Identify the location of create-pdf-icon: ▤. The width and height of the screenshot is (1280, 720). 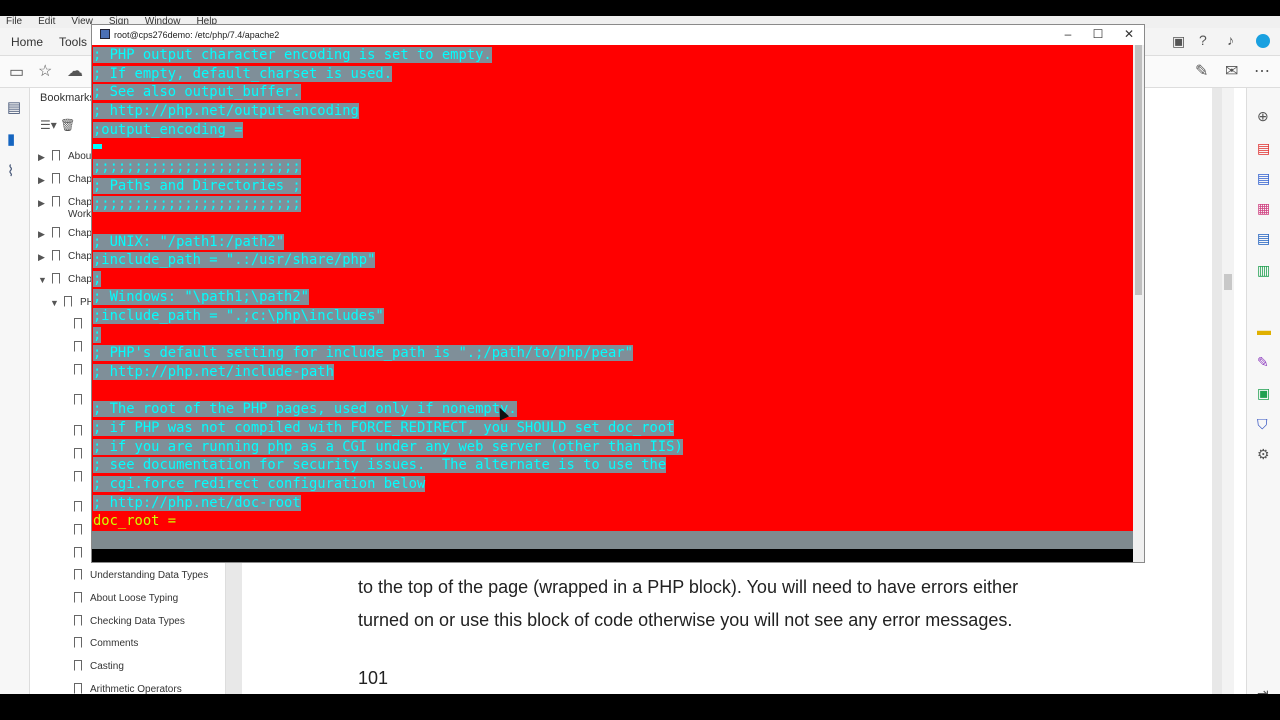
(1263, 148).